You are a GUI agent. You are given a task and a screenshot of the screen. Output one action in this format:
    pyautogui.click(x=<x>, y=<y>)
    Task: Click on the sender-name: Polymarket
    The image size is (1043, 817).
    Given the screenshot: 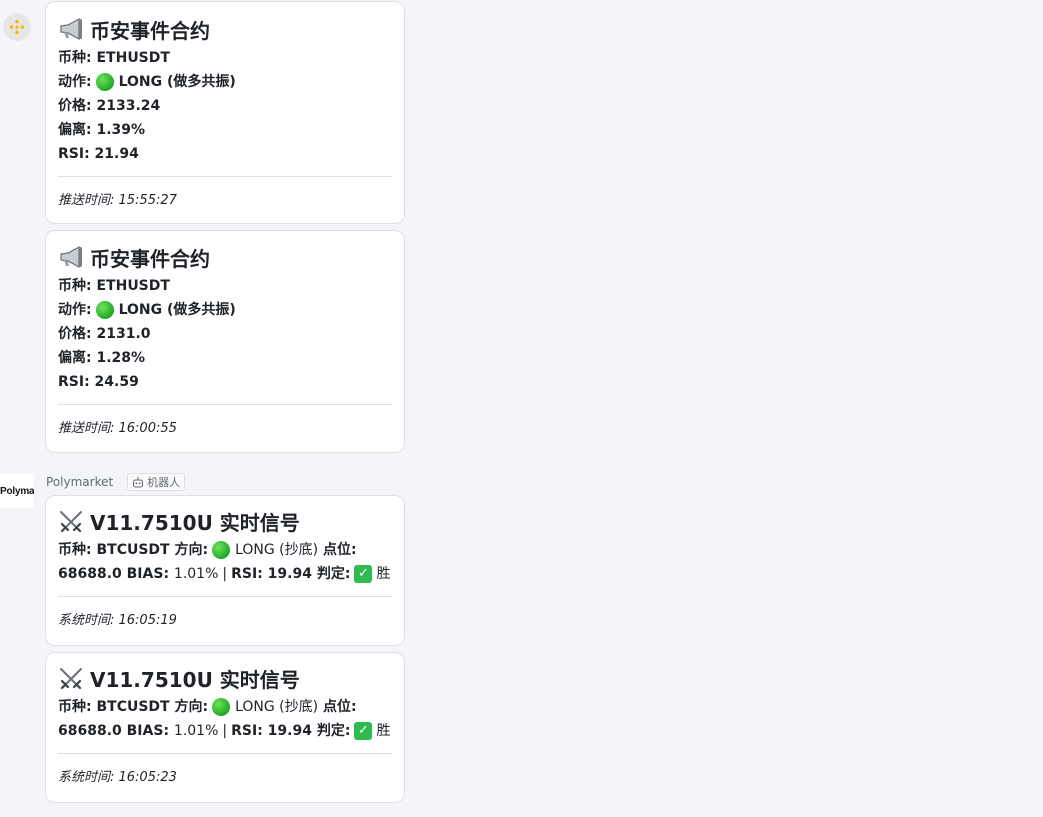 What is the action you would take?
    pyautogui.click(x=79, y=482)
    